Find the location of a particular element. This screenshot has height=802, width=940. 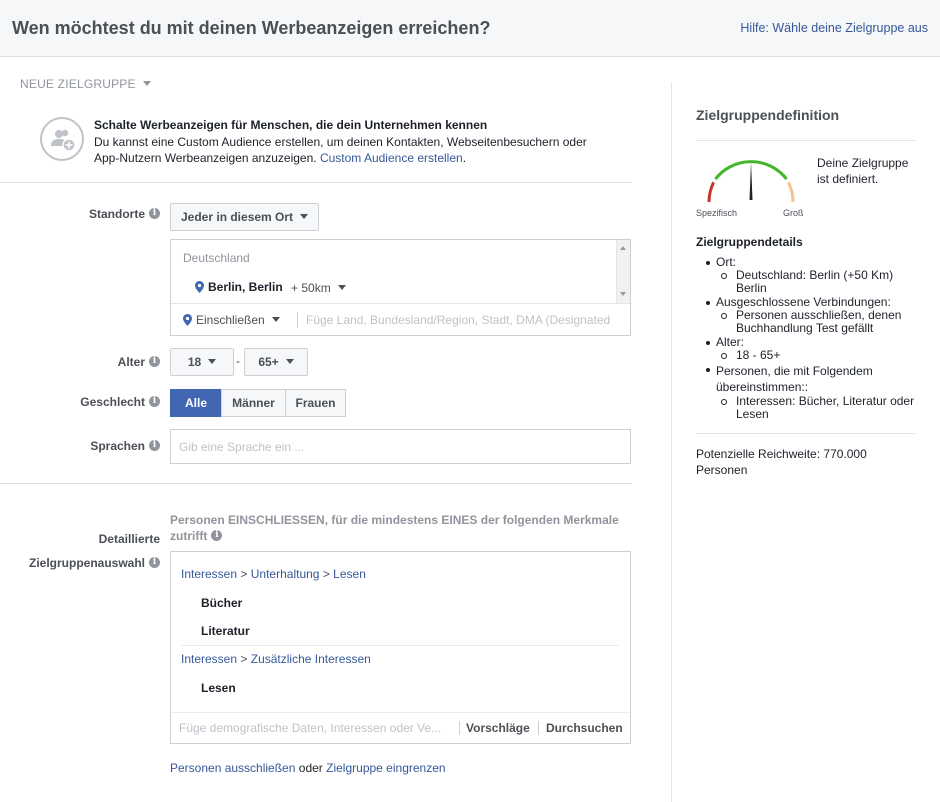

audience-dropdown-label: NEUE ZIELGRUPPE is located at coordinates (78, 84).